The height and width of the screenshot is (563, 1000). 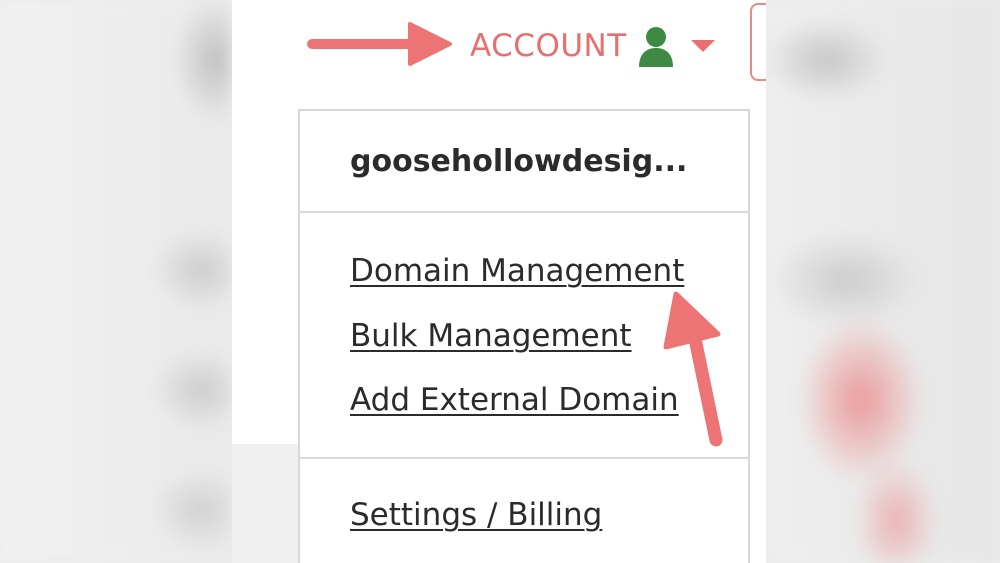 What do you see at coordinates (265, 503) in the screenshot?
I see `page-background-strip` at bounding box center [265, 503].